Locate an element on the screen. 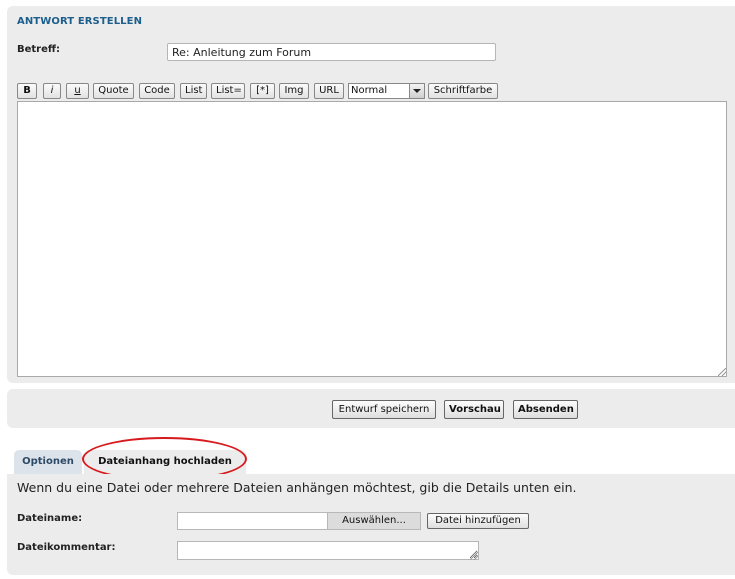  tab-options: Optionen is located at coordinates (48, 462).